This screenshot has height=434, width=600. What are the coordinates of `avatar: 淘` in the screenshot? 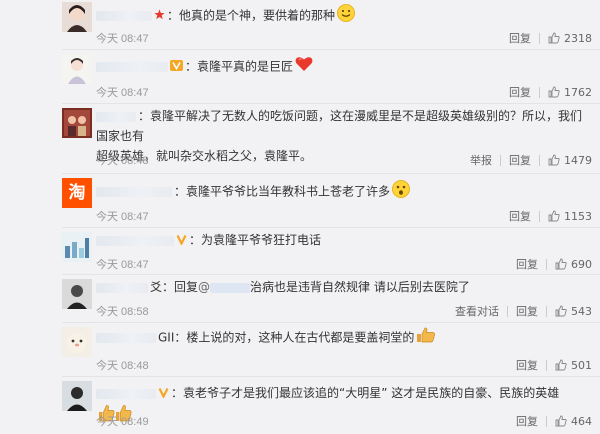 It's located at (77, 193).